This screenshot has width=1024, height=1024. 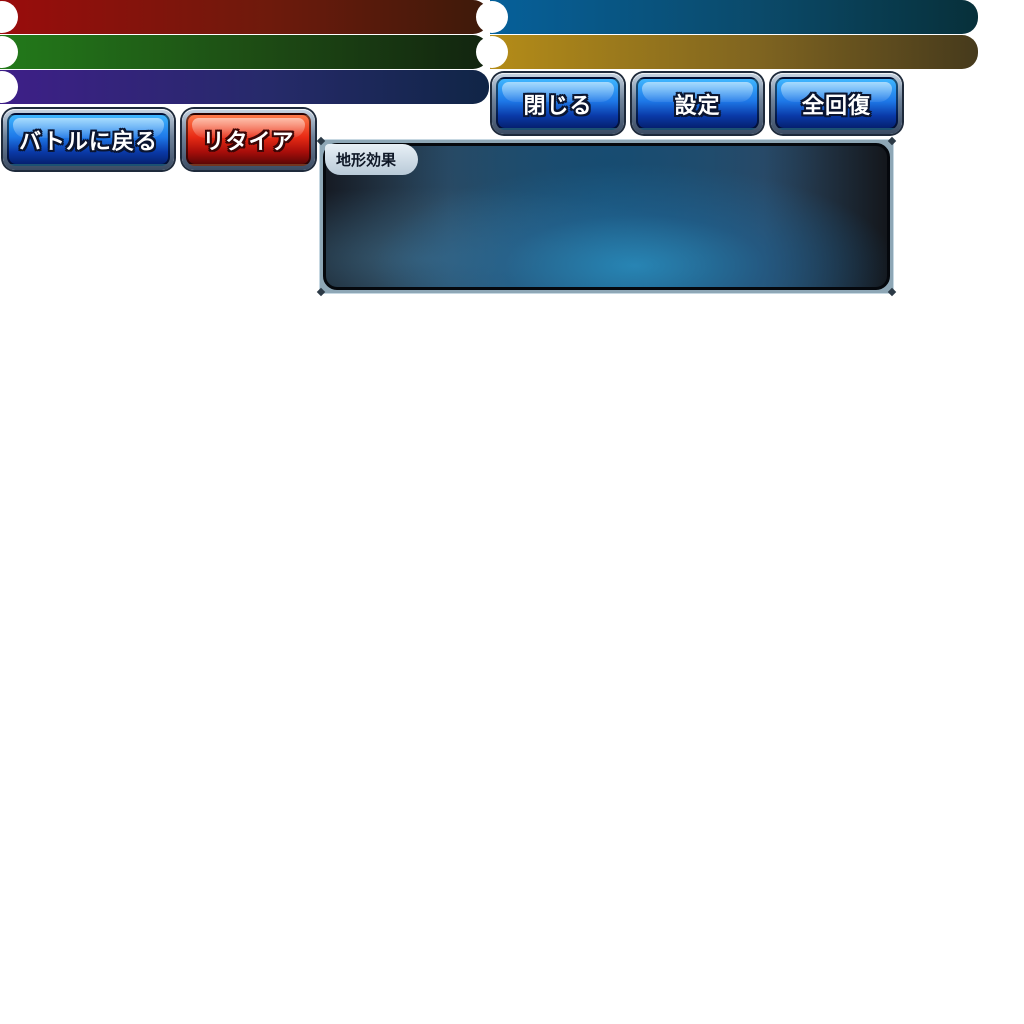 I want to click on panel-corner-bottom-left, so click(x=321, y=292).